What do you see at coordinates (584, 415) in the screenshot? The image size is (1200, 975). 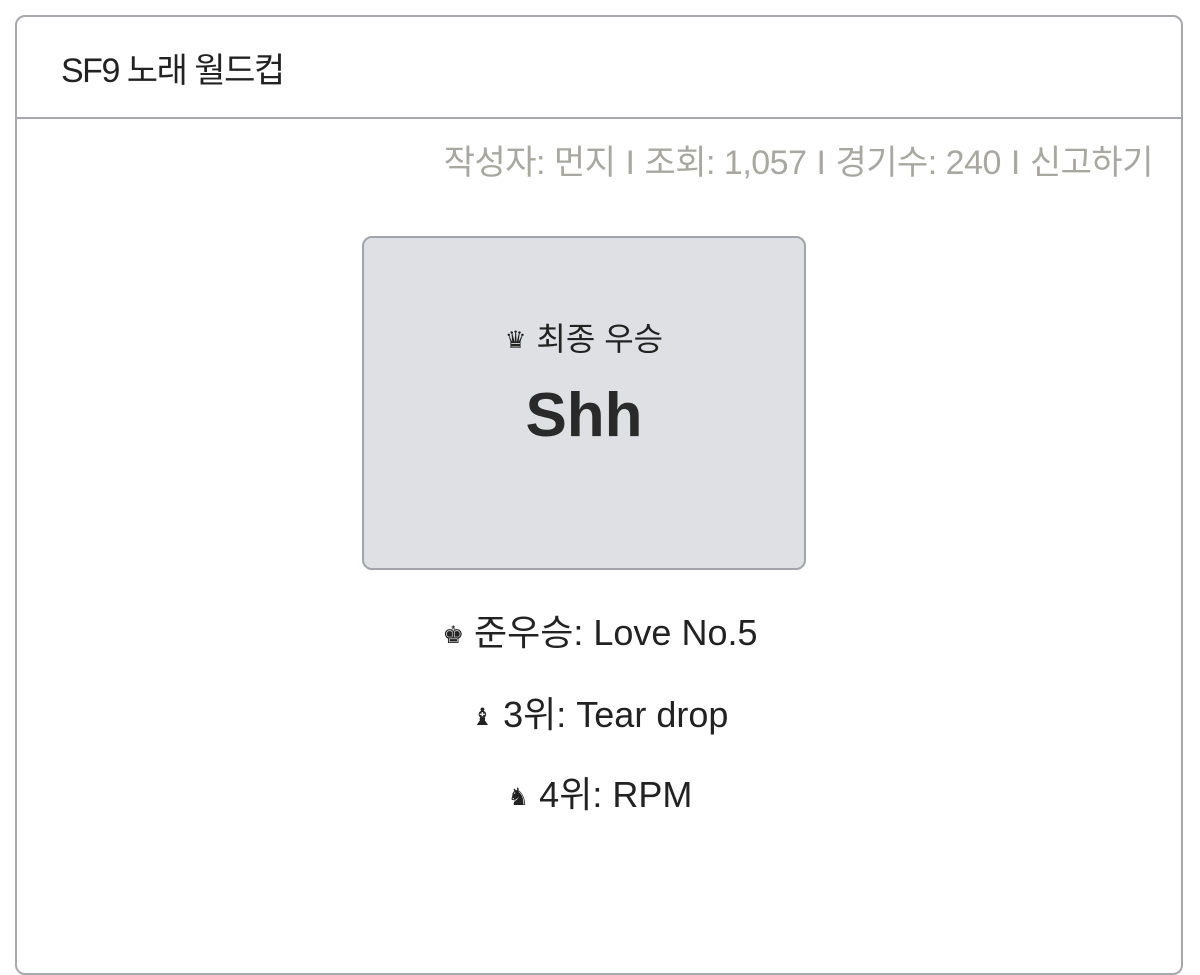 I see `final-winner-name: Shh` at bounding box center [584, 415].